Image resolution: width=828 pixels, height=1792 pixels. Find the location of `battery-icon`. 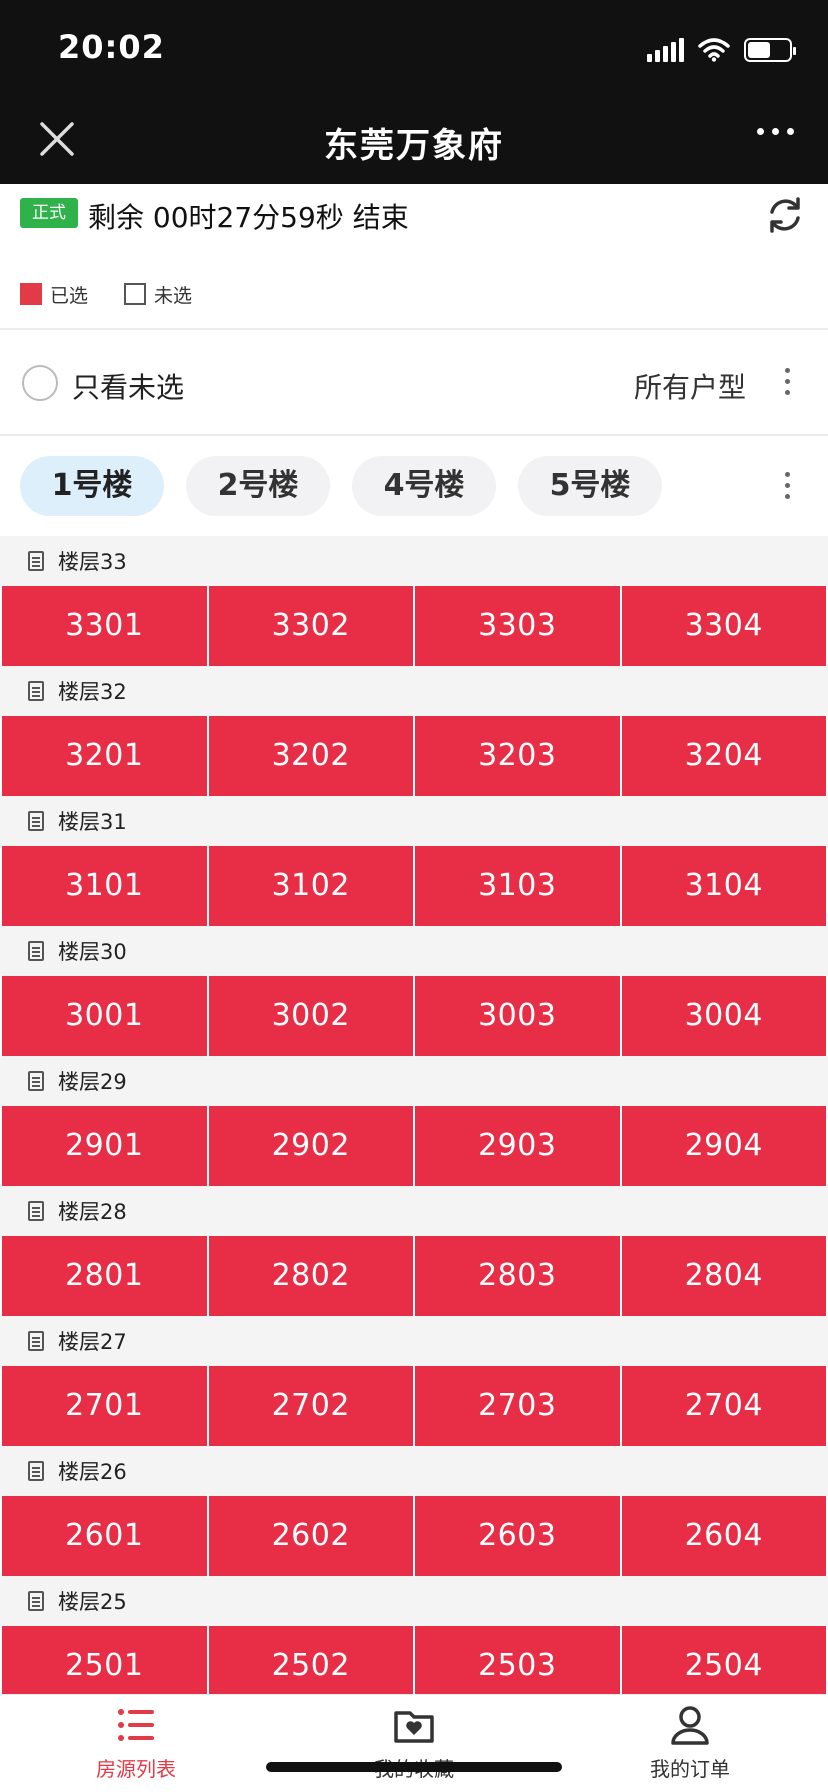

battery-icon is located at coordinates (770, 50).